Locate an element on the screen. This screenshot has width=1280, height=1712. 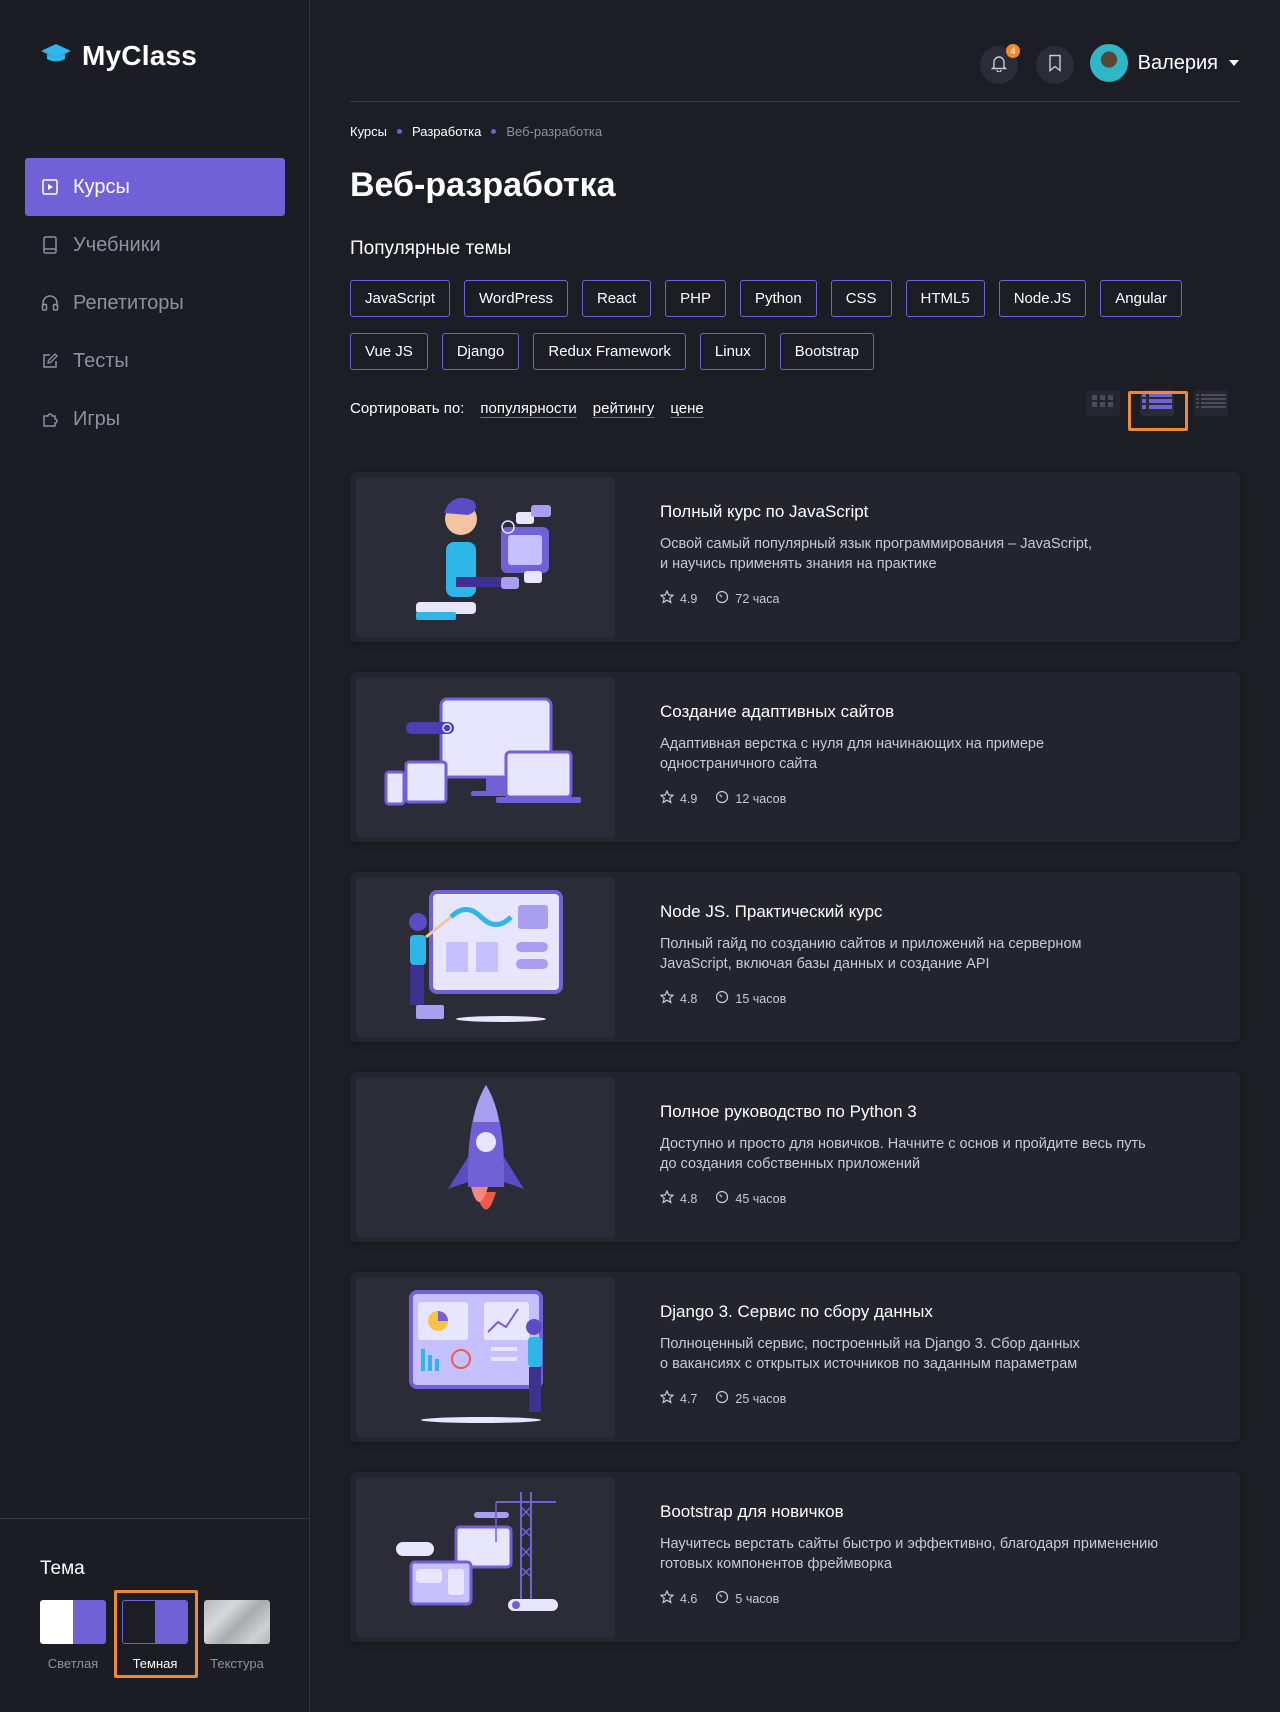
notifications-button: 4 is located at coordinates (1000, 64).